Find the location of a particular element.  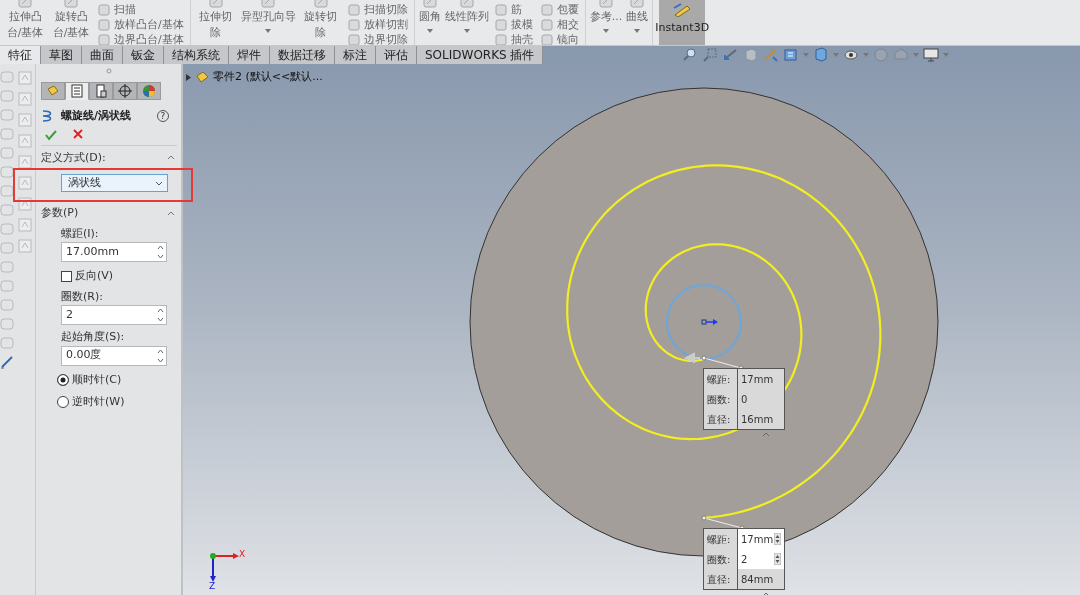

callout-value: 84mm is located at coordinates (757, 579).